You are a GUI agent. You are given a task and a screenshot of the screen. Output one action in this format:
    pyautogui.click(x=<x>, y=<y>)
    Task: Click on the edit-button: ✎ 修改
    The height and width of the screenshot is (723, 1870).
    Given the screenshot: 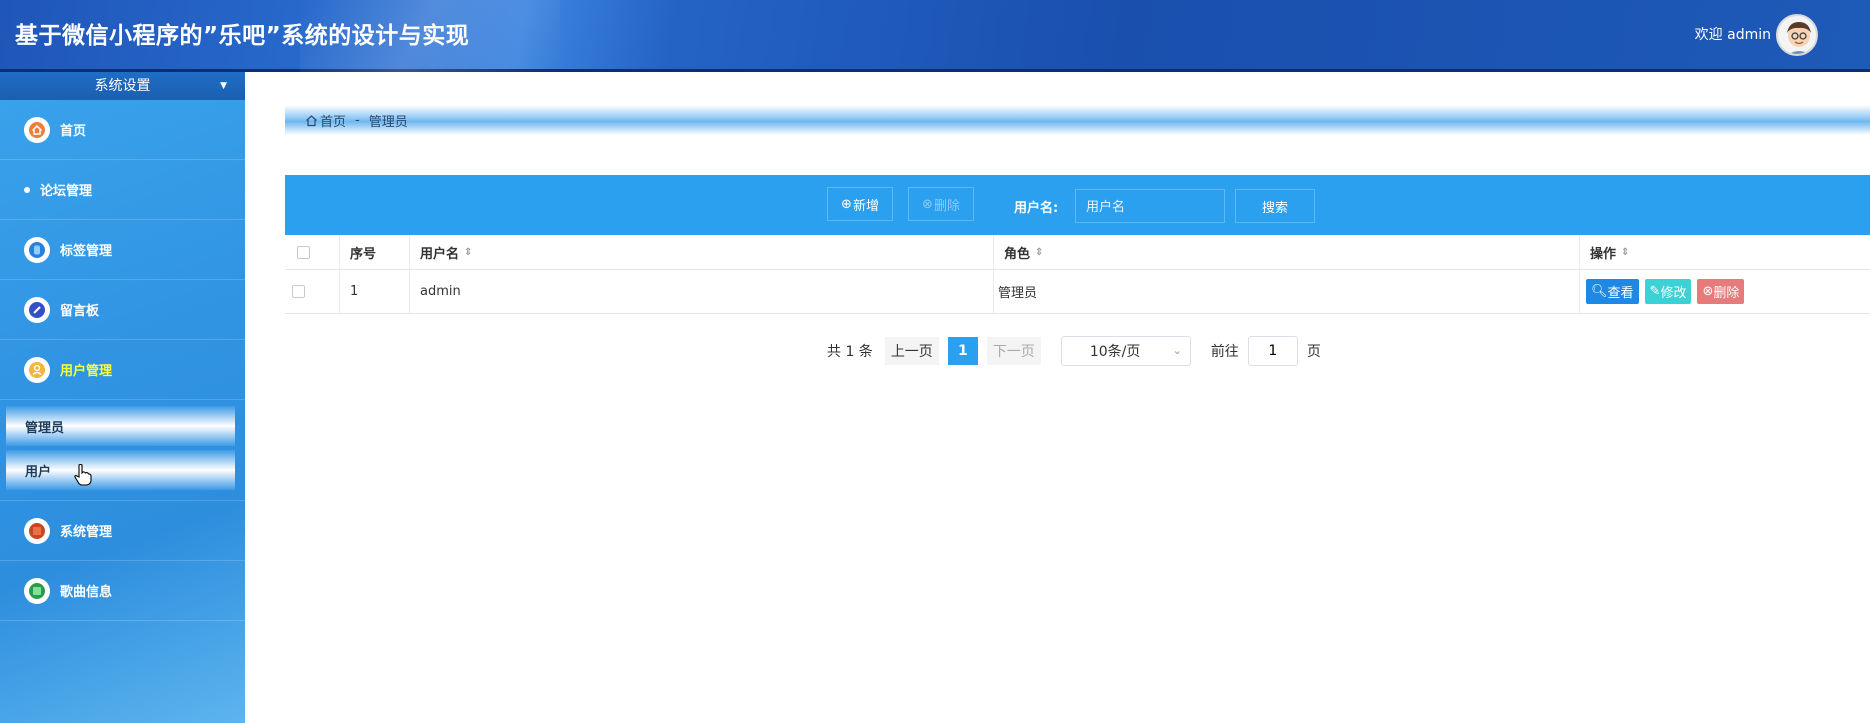 What is the action you would take?
    pyautogui.click(x=1668, y=291)
    